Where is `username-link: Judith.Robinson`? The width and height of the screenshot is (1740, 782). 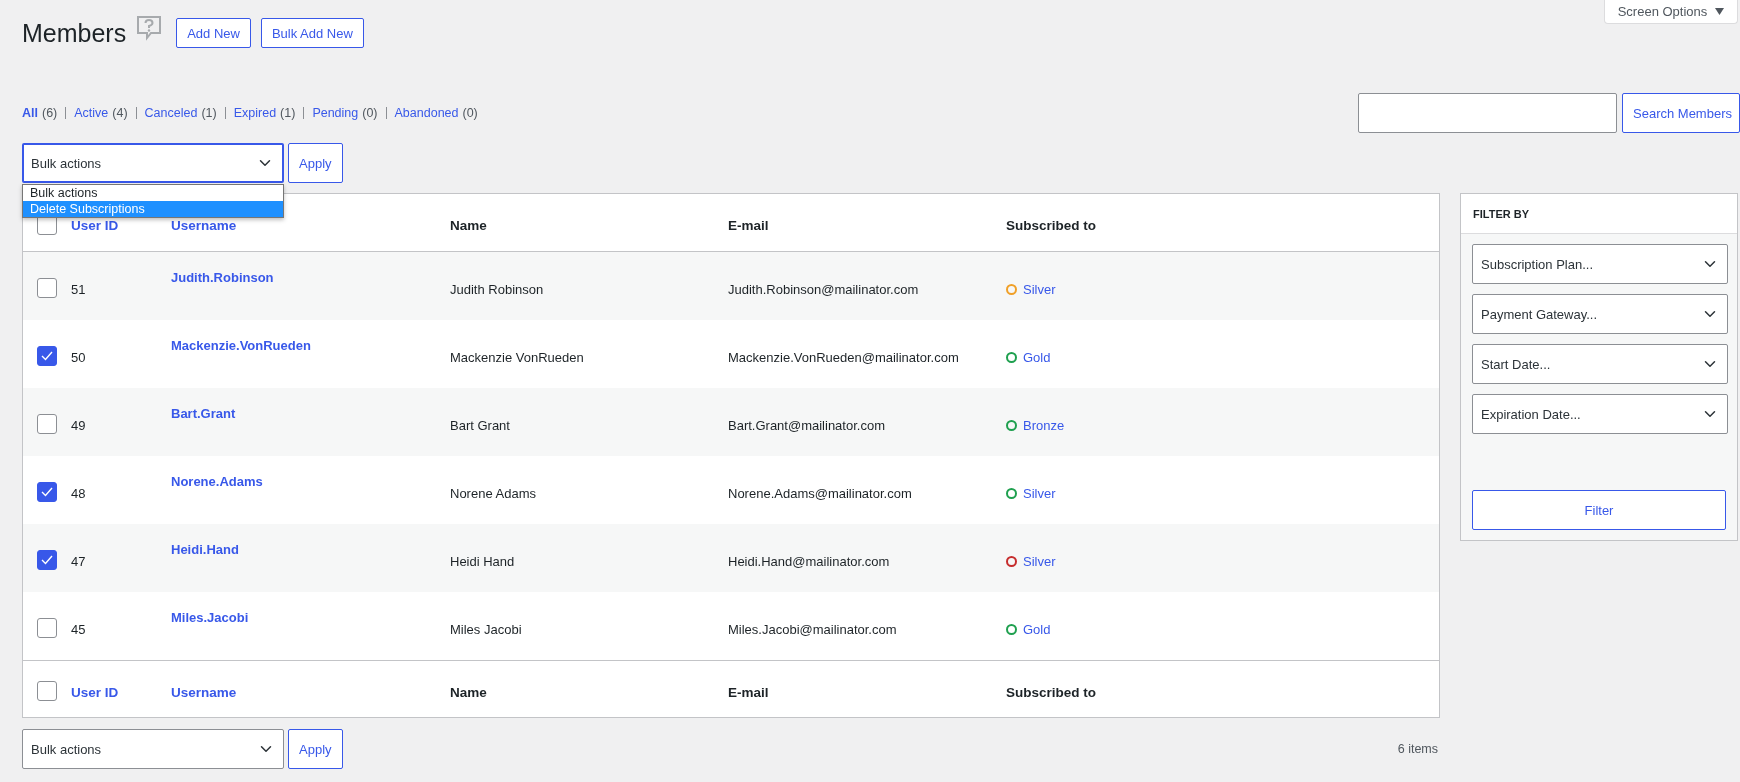
username-link: Judith.Robinson is located at coordinates (222, 277).